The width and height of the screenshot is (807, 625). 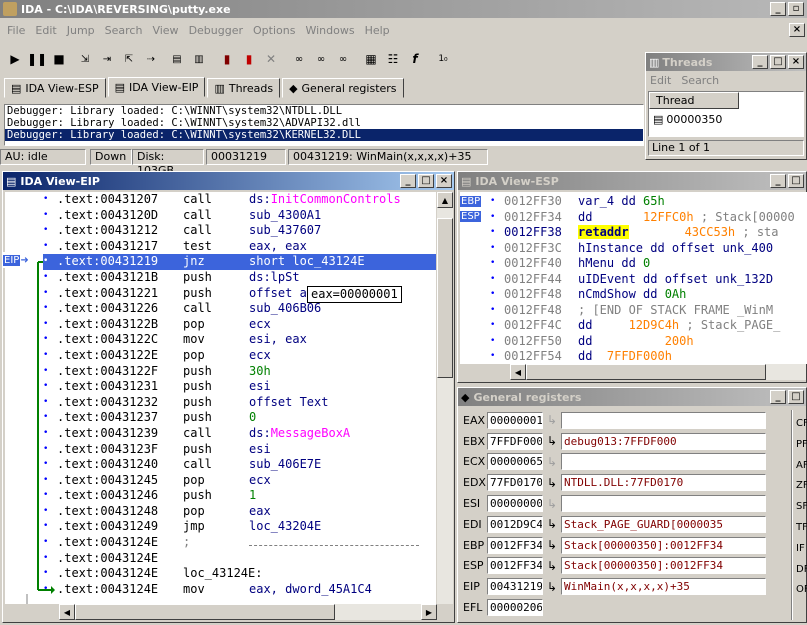 I want to click on threads-column-header: Thread, so click(x=694, y=100).